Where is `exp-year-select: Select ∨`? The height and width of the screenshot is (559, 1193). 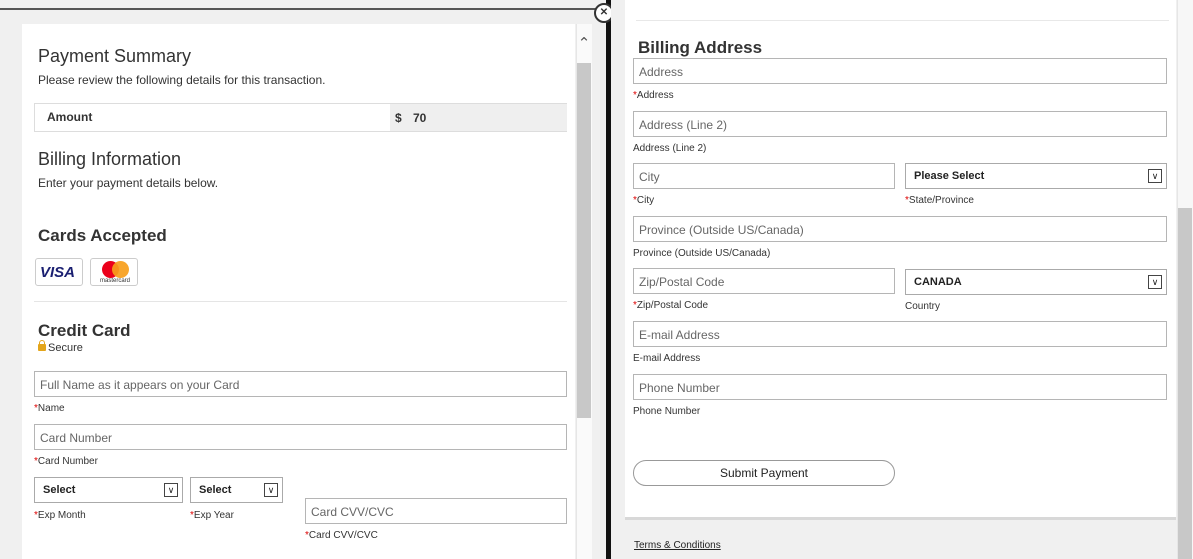 exp-year-select: Select ∨ is located at coordinates (236, 490).